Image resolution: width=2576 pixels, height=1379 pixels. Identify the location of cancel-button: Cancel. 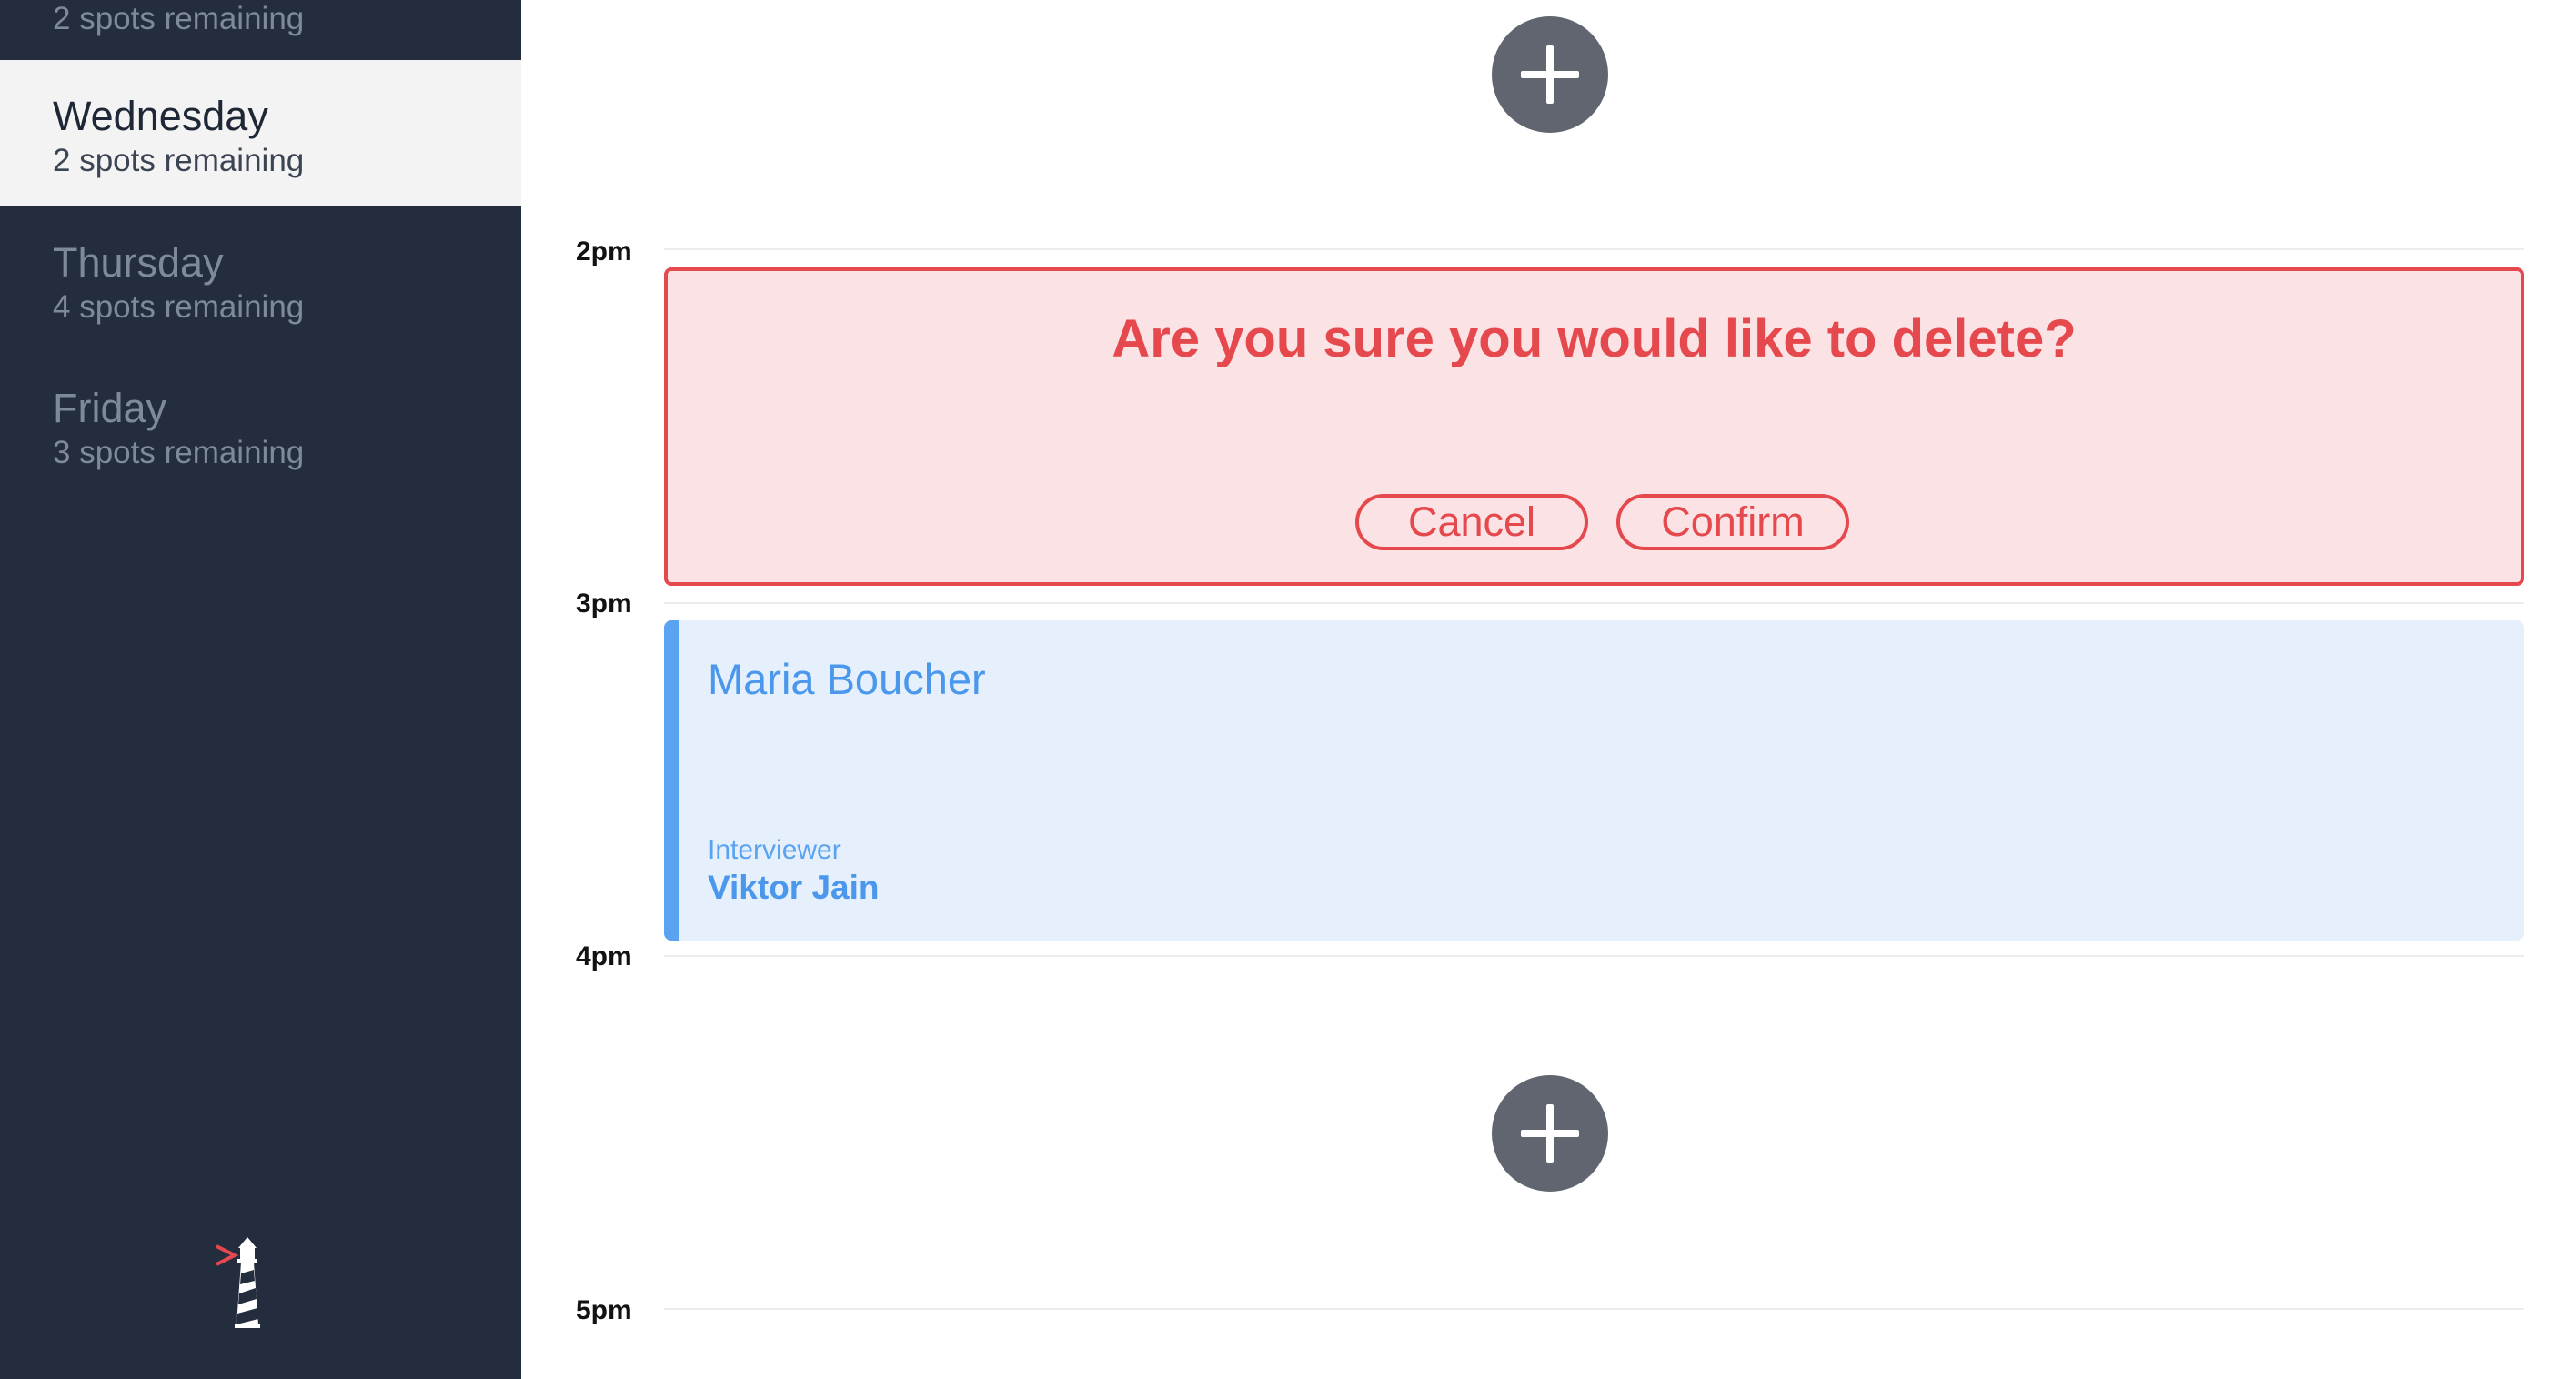
(1471, 522).